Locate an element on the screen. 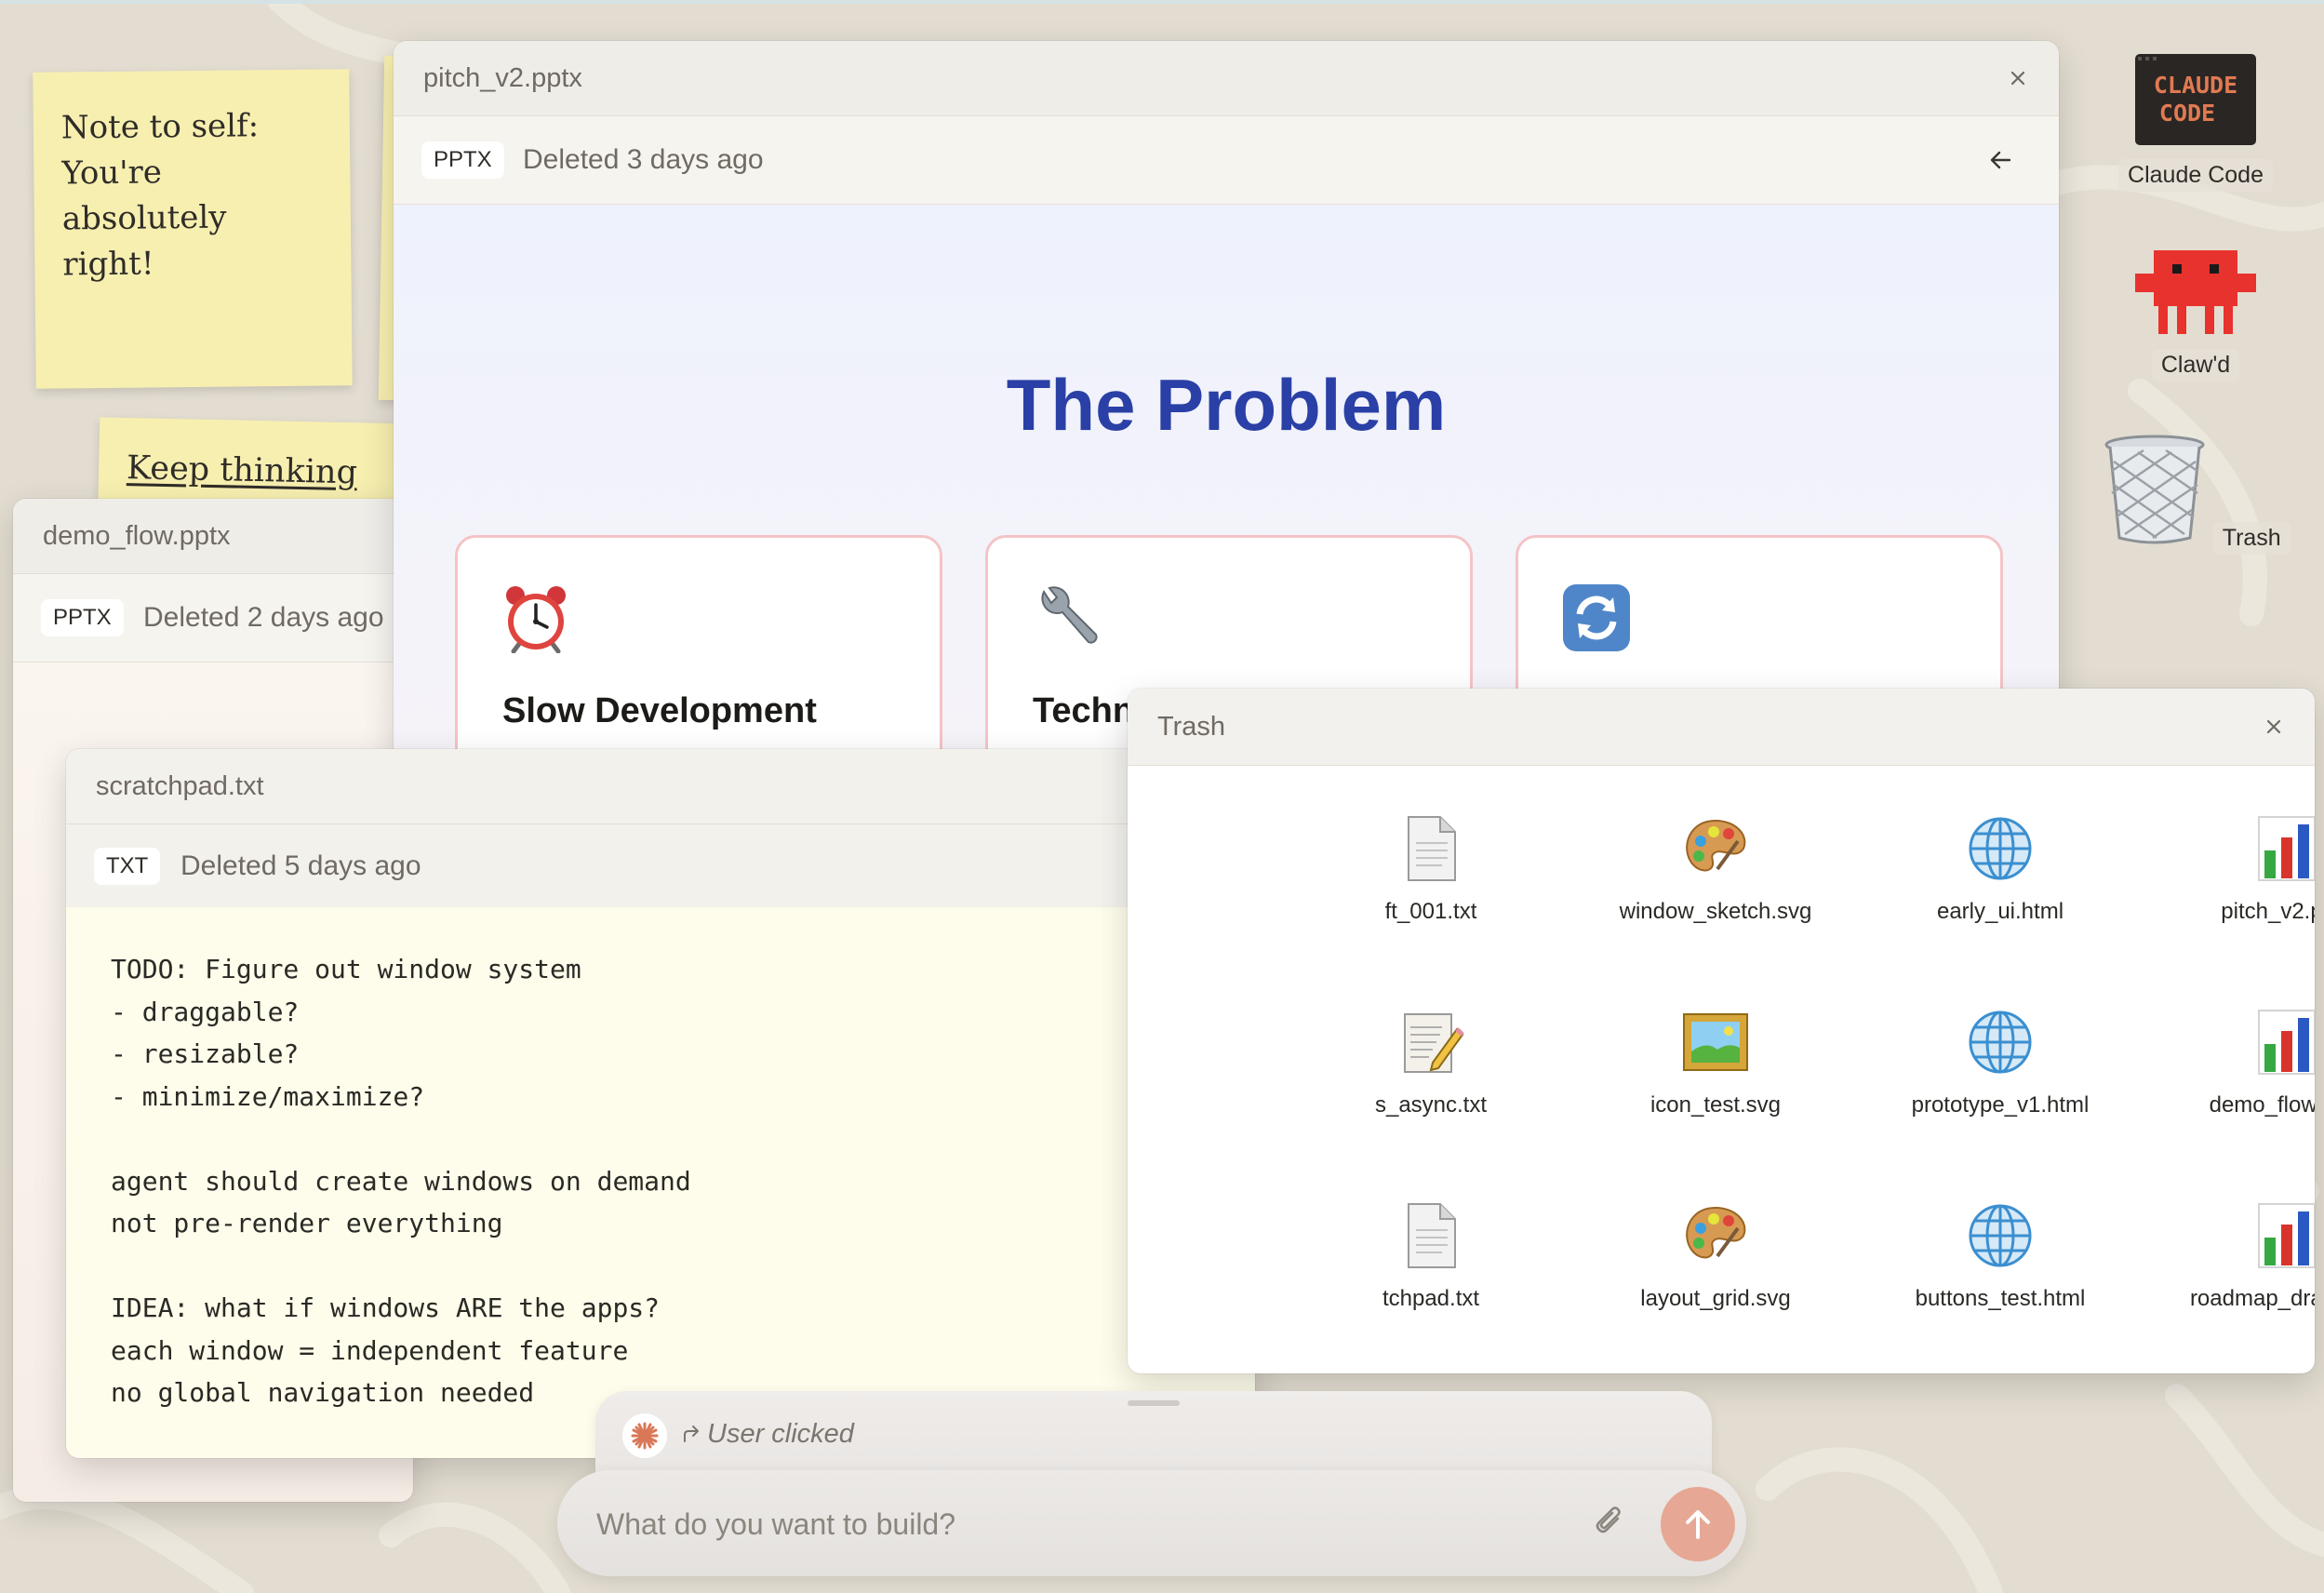 This screenshot has width=2324, height=1593. card-title: Slow Development is located at coordinates (659, 710).